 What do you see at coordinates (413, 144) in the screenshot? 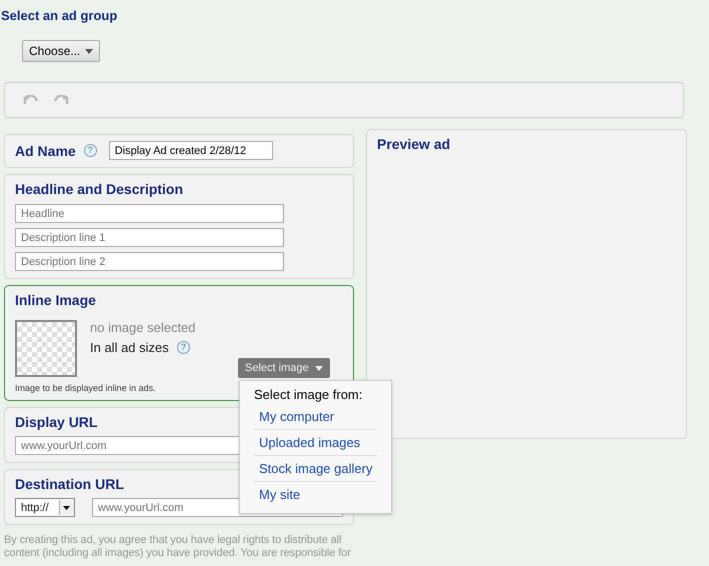
I see `panel-title: Preview ad` at bounding box center [413, 144].